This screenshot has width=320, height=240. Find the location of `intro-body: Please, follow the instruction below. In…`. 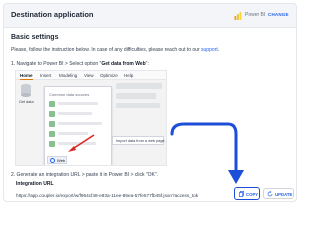

intro-body: Please, follow the instruction below. In… is located at coordinates (106, 50).